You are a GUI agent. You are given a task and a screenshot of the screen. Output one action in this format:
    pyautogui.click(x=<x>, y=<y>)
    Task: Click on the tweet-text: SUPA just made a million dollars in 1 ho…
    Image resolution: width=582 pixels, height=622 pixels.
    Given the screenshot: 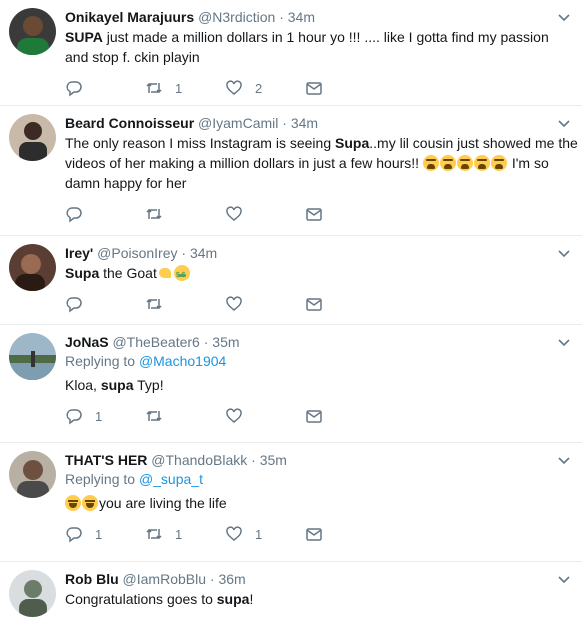 What is the action you would take?
    pyautogui.click(x=317, y=47)
    